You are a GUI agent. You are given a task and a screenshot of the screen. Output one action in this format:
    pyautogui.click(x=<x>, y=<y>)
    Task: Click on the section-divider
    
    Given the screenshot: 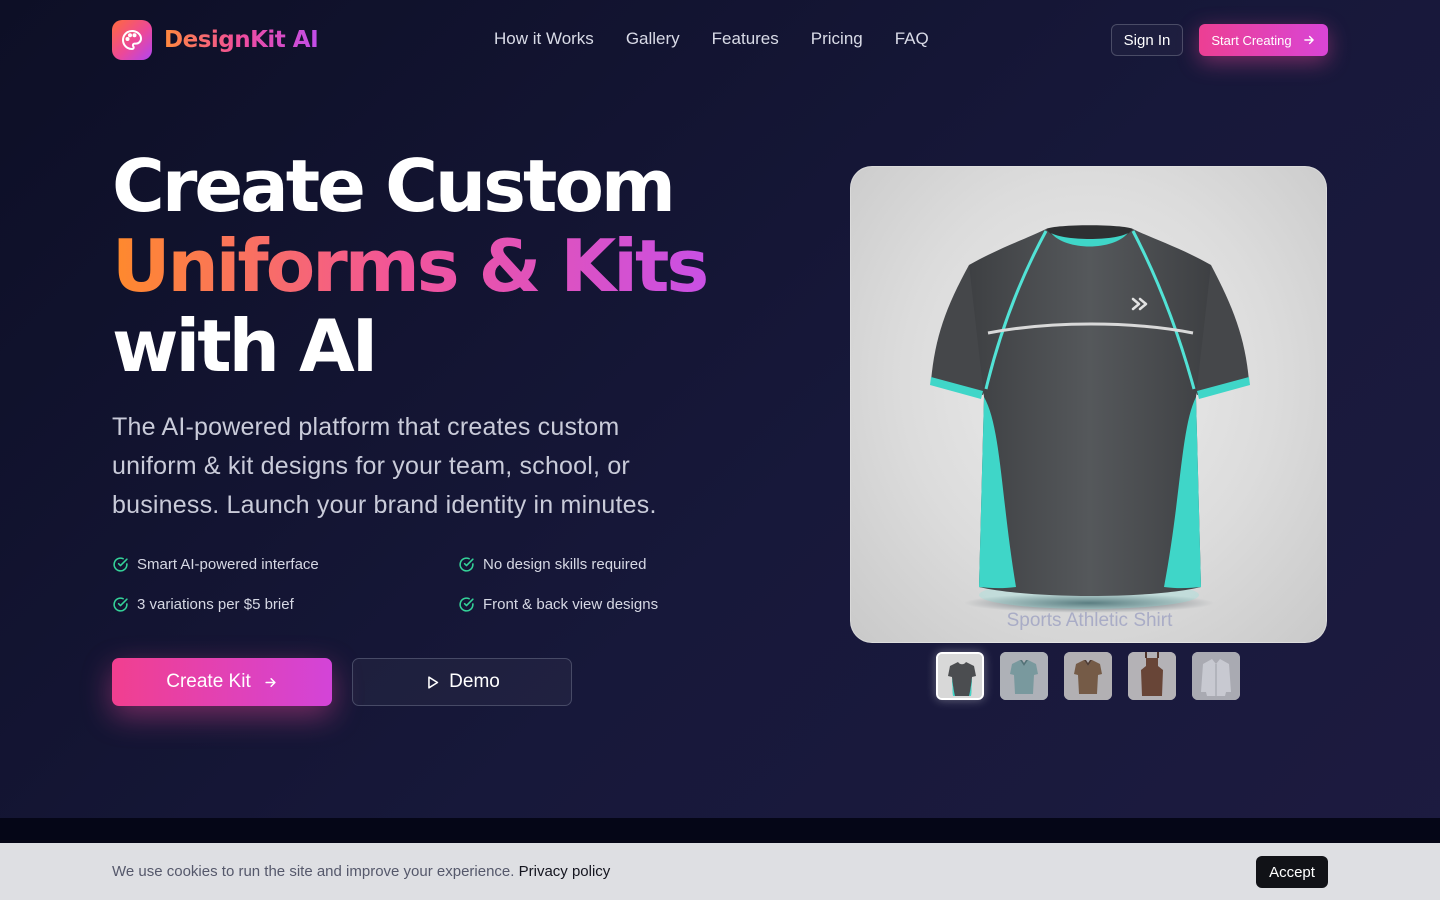 What is the action you would take?
    pyautogui.click(x=720, y=831)
    